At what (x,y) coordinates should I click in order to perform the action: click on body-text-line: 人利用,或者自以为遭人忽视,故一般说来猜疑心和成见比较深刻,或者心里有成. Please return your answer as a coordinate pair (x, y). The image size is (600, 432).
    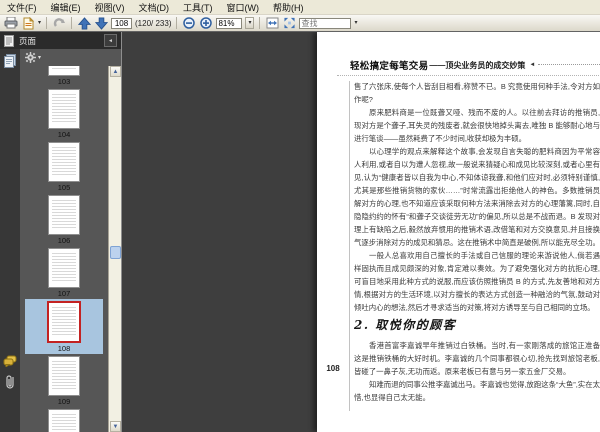
    Looking at the image, I should click on (477, 164).